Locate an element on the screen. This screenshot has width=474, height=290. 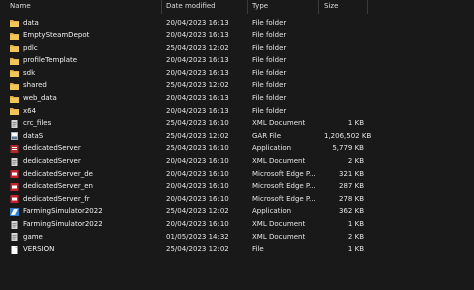
file-type: File is located at coordinates (258, 249).